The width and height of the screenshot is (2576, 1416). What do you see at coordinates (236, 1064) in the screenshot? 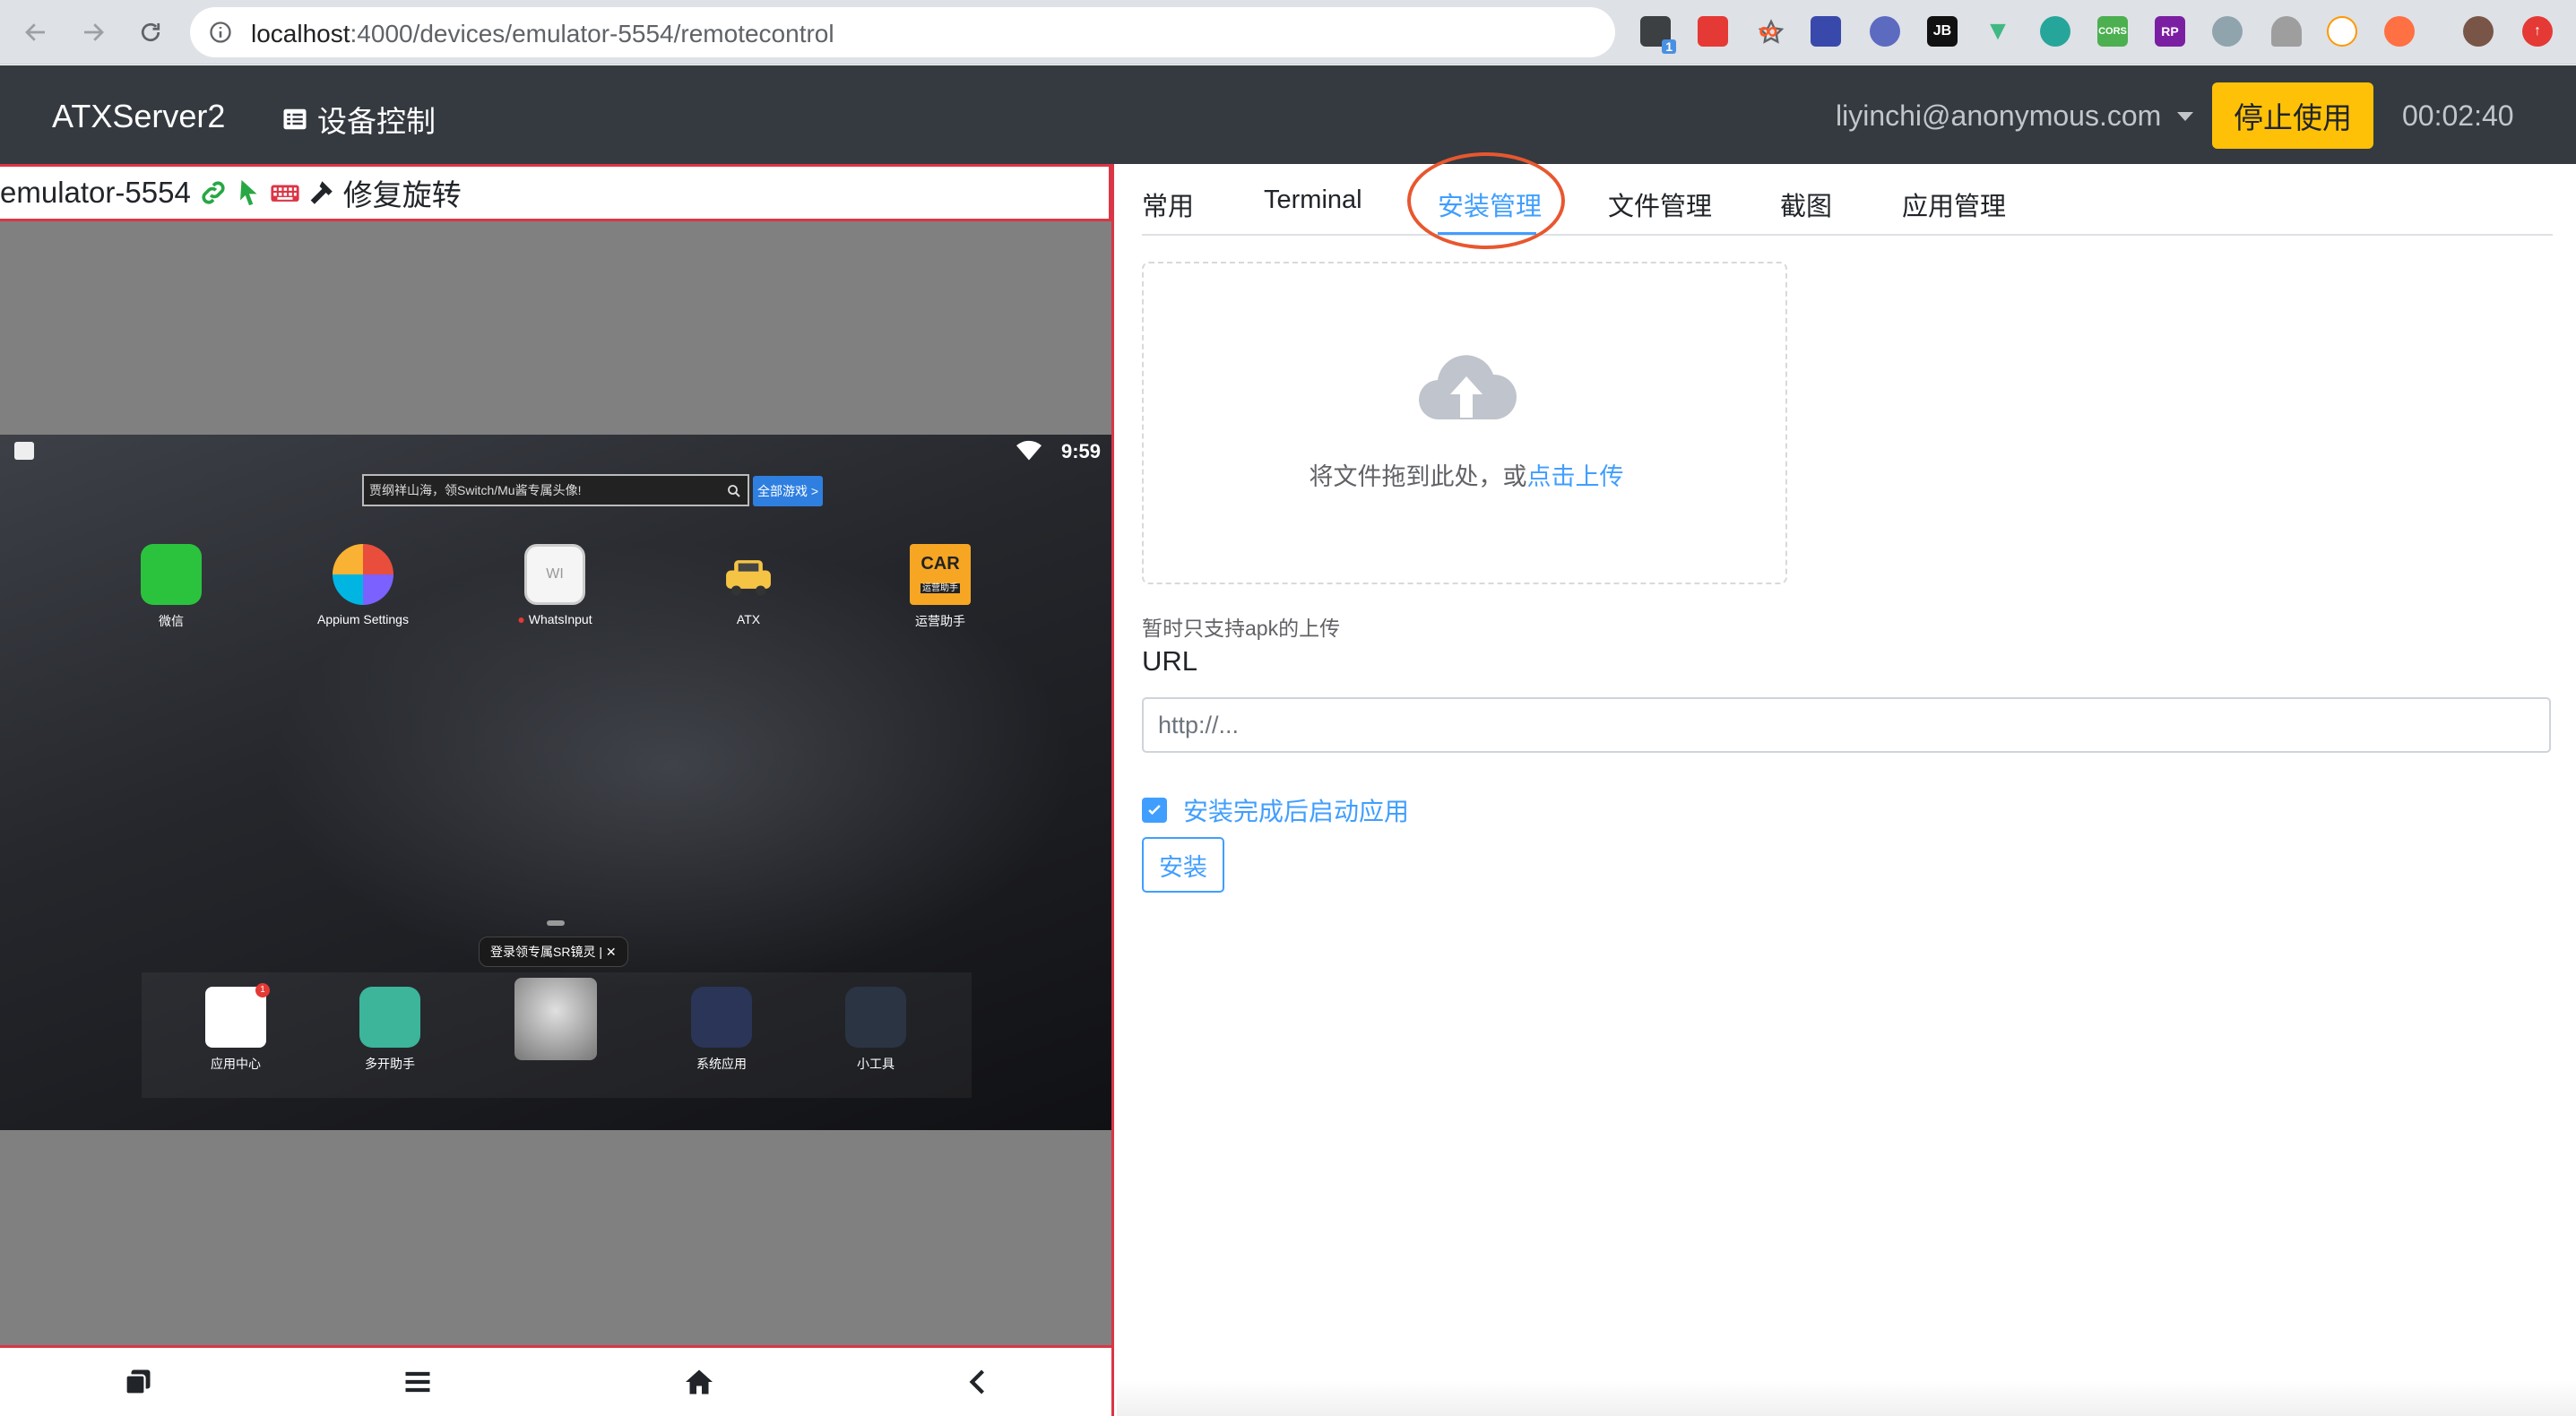
I see `app-label: 应用中心` at bounding box center [236, 1064].